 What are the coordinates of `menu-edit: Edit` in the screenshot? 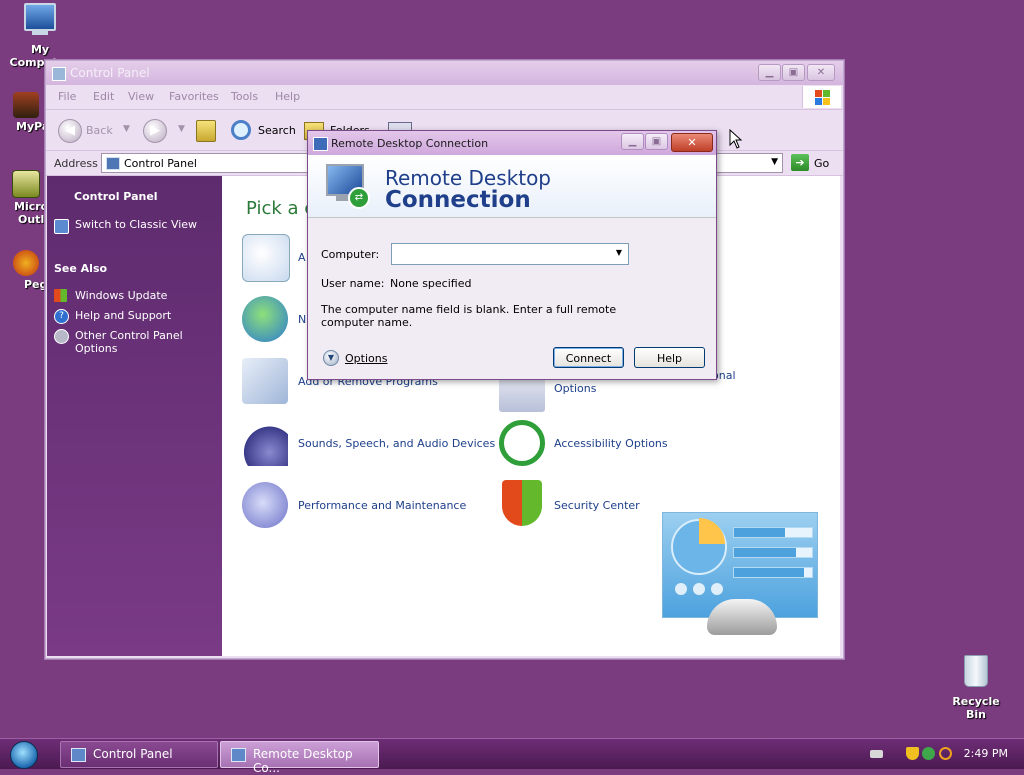 It's located at (103, 96).